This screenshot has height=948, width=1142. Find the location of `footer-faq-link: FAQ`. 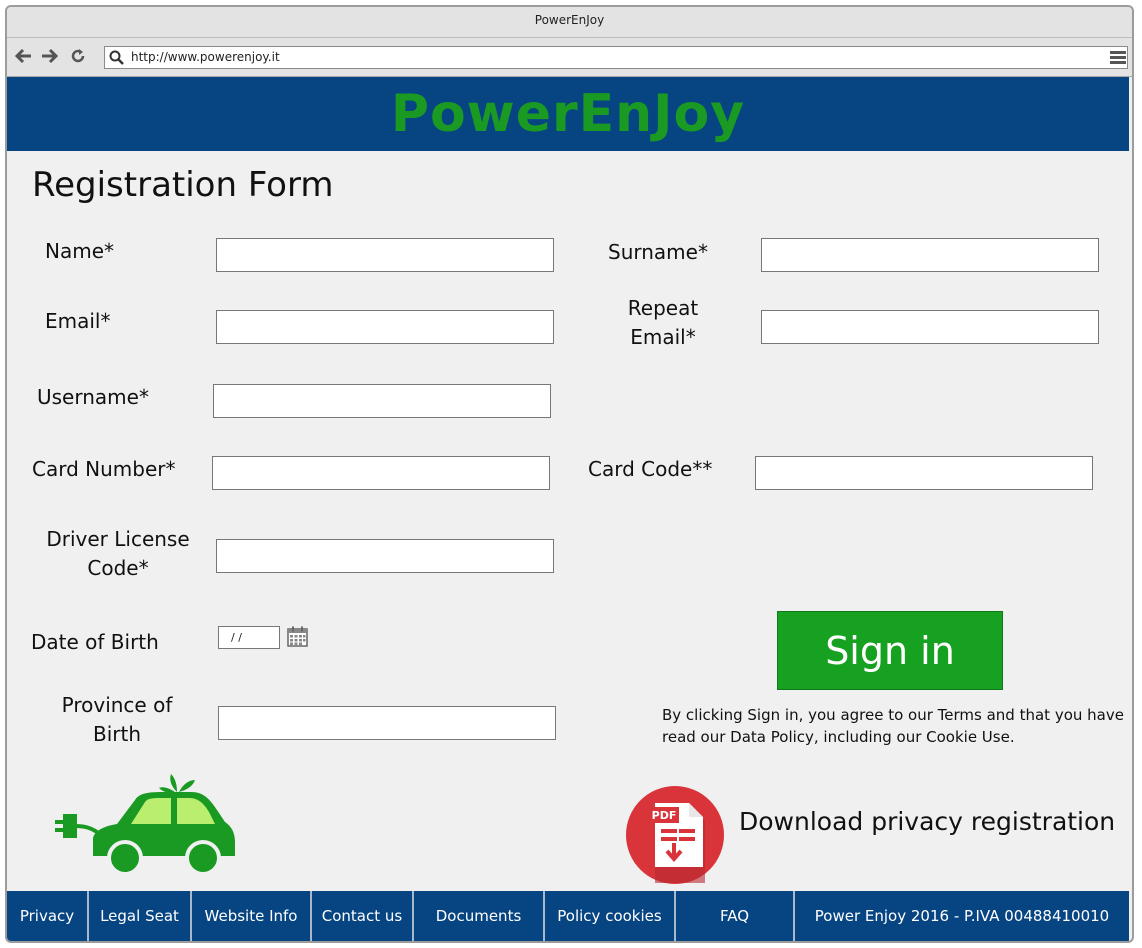

footer-faq-link: FAQ is located at coordinates (735, 916).